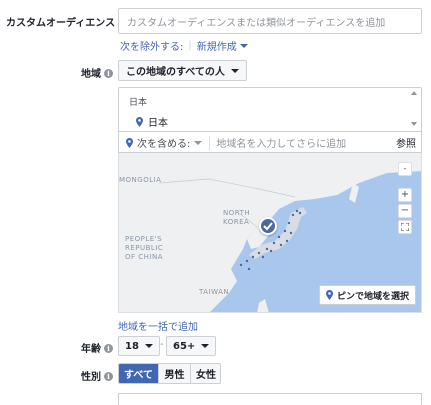  I want to click on custom-audience-label: カスタムオーディエンスi, so click(67, 21).